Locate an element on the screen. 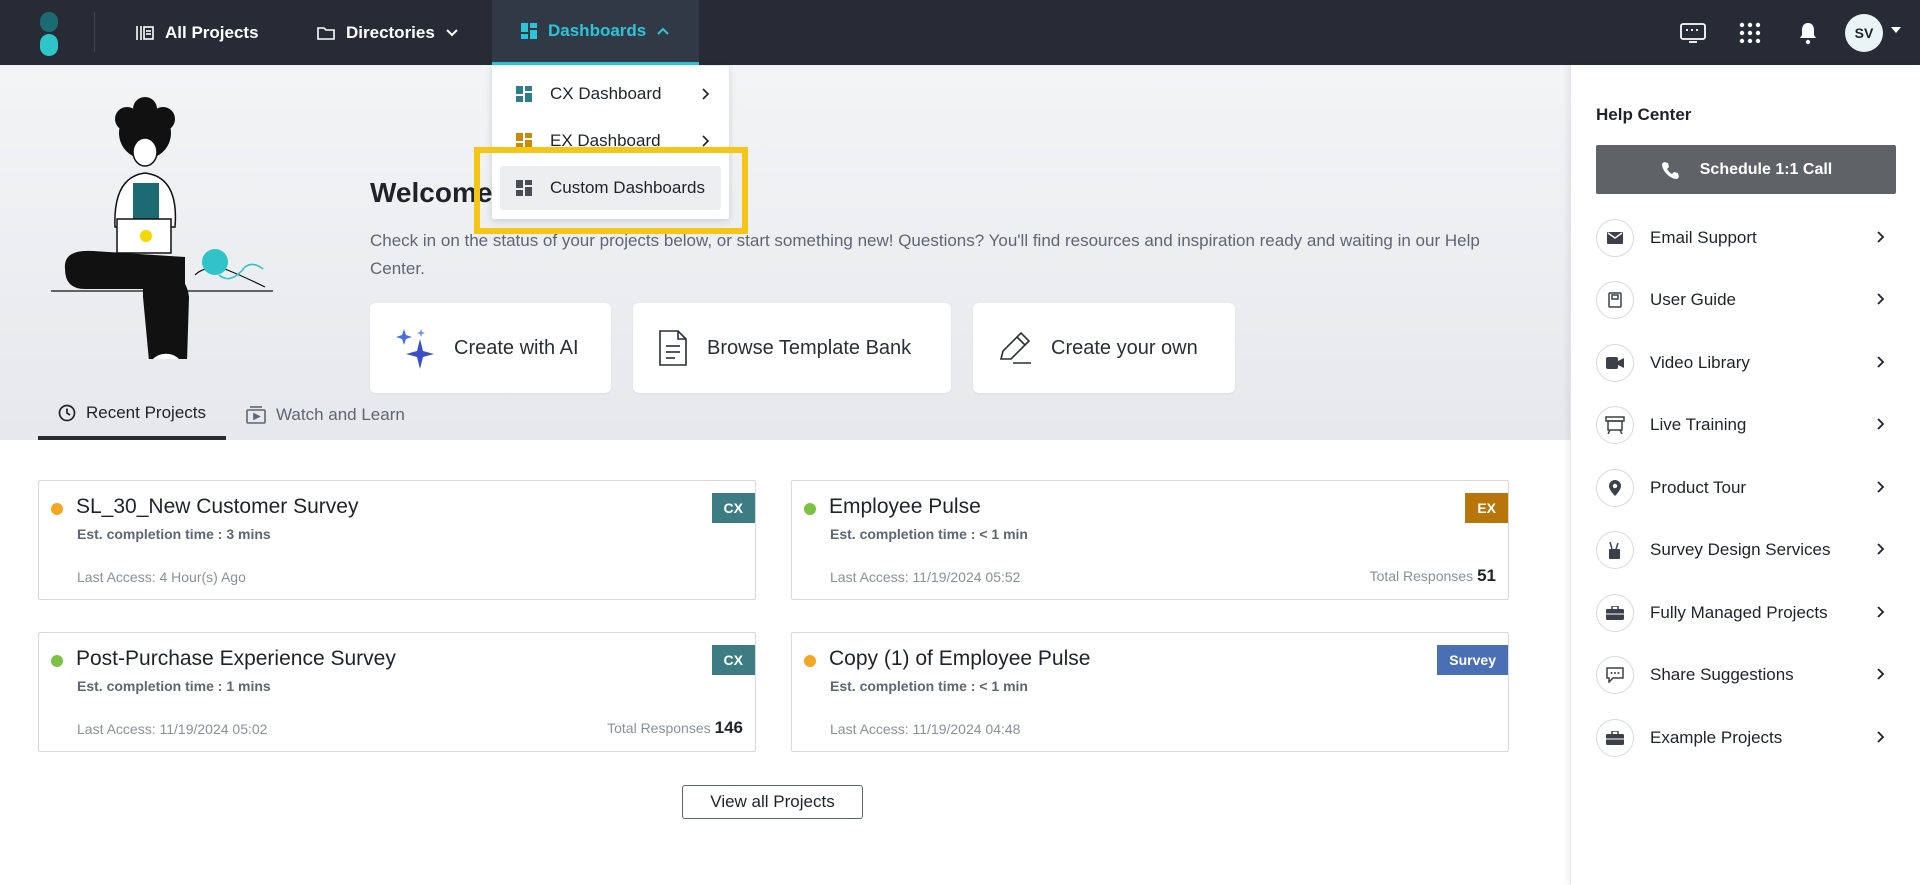 This screenshot has width=1920, height=885. create-your-own-card: Create your own is located at coordinates (1104, 348).